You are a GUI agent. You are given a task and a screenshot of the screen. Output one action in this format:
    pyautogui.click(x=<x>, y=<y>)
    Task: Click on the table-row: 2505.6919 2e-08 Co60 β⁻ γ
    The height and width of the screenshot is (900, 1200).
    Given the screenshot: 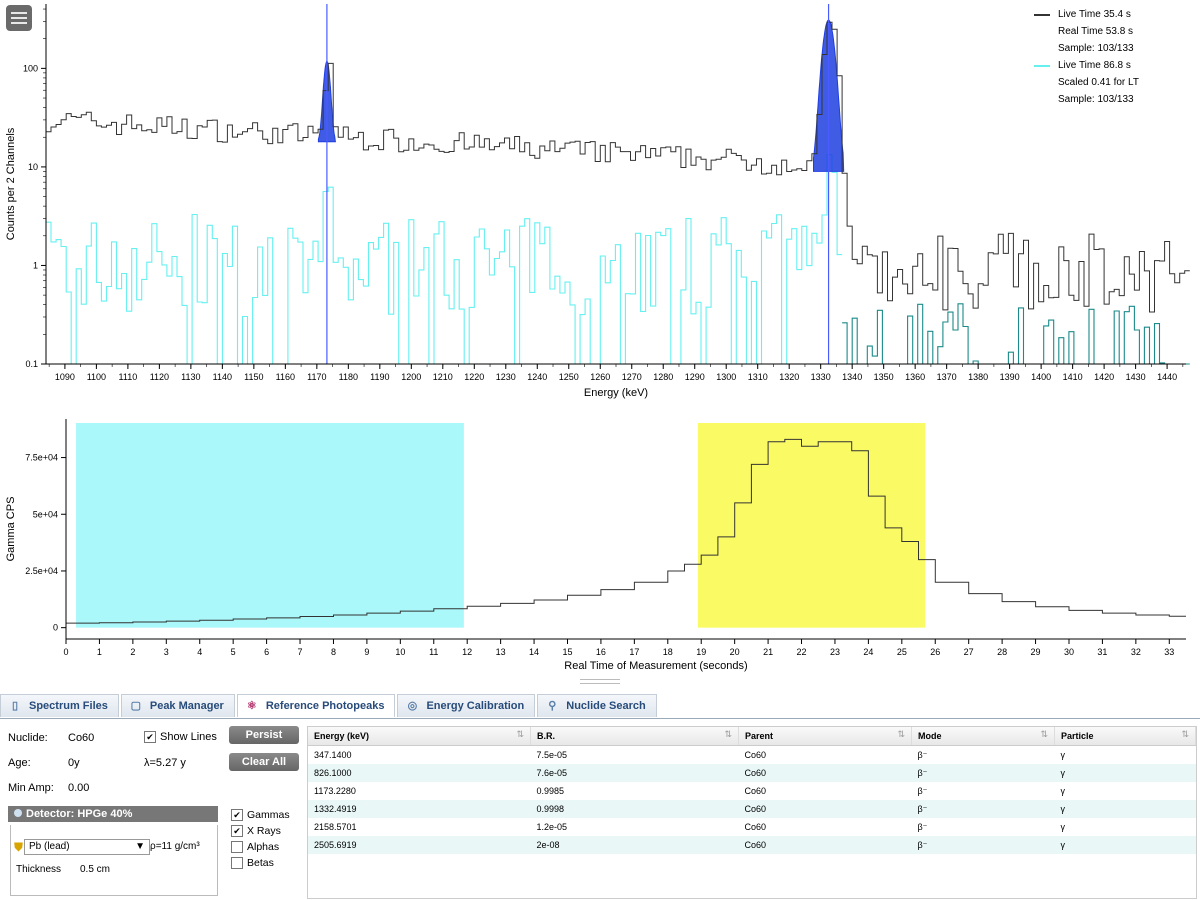 What is the action you would take?
    pyautogui.click(x=752, y=845)
    